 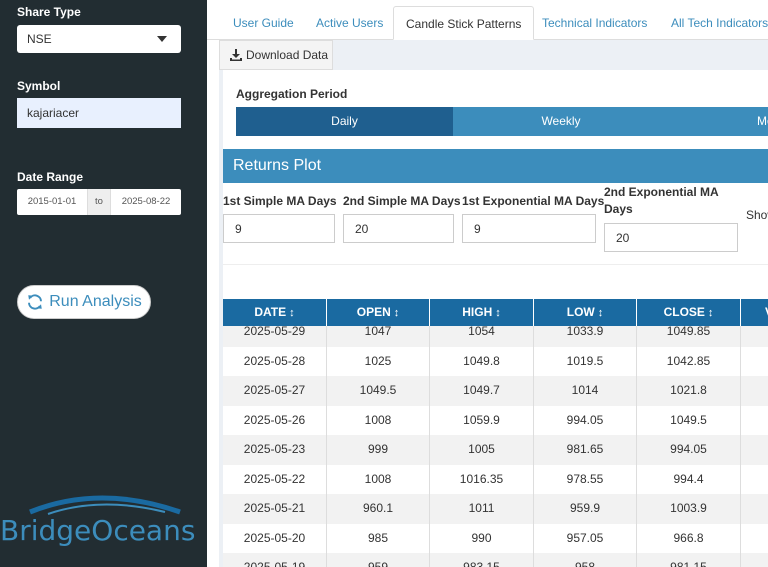 I want to click on aggregation-monthly: Mo, so click(x=718, y=121).